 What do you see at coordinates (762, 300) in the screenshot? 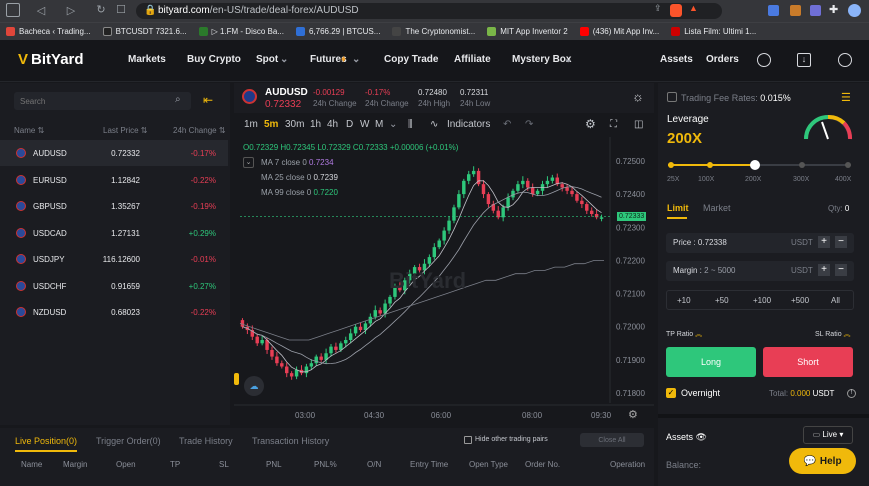
I see `quick-amount-button: +100` at bounding box center [762, 300].